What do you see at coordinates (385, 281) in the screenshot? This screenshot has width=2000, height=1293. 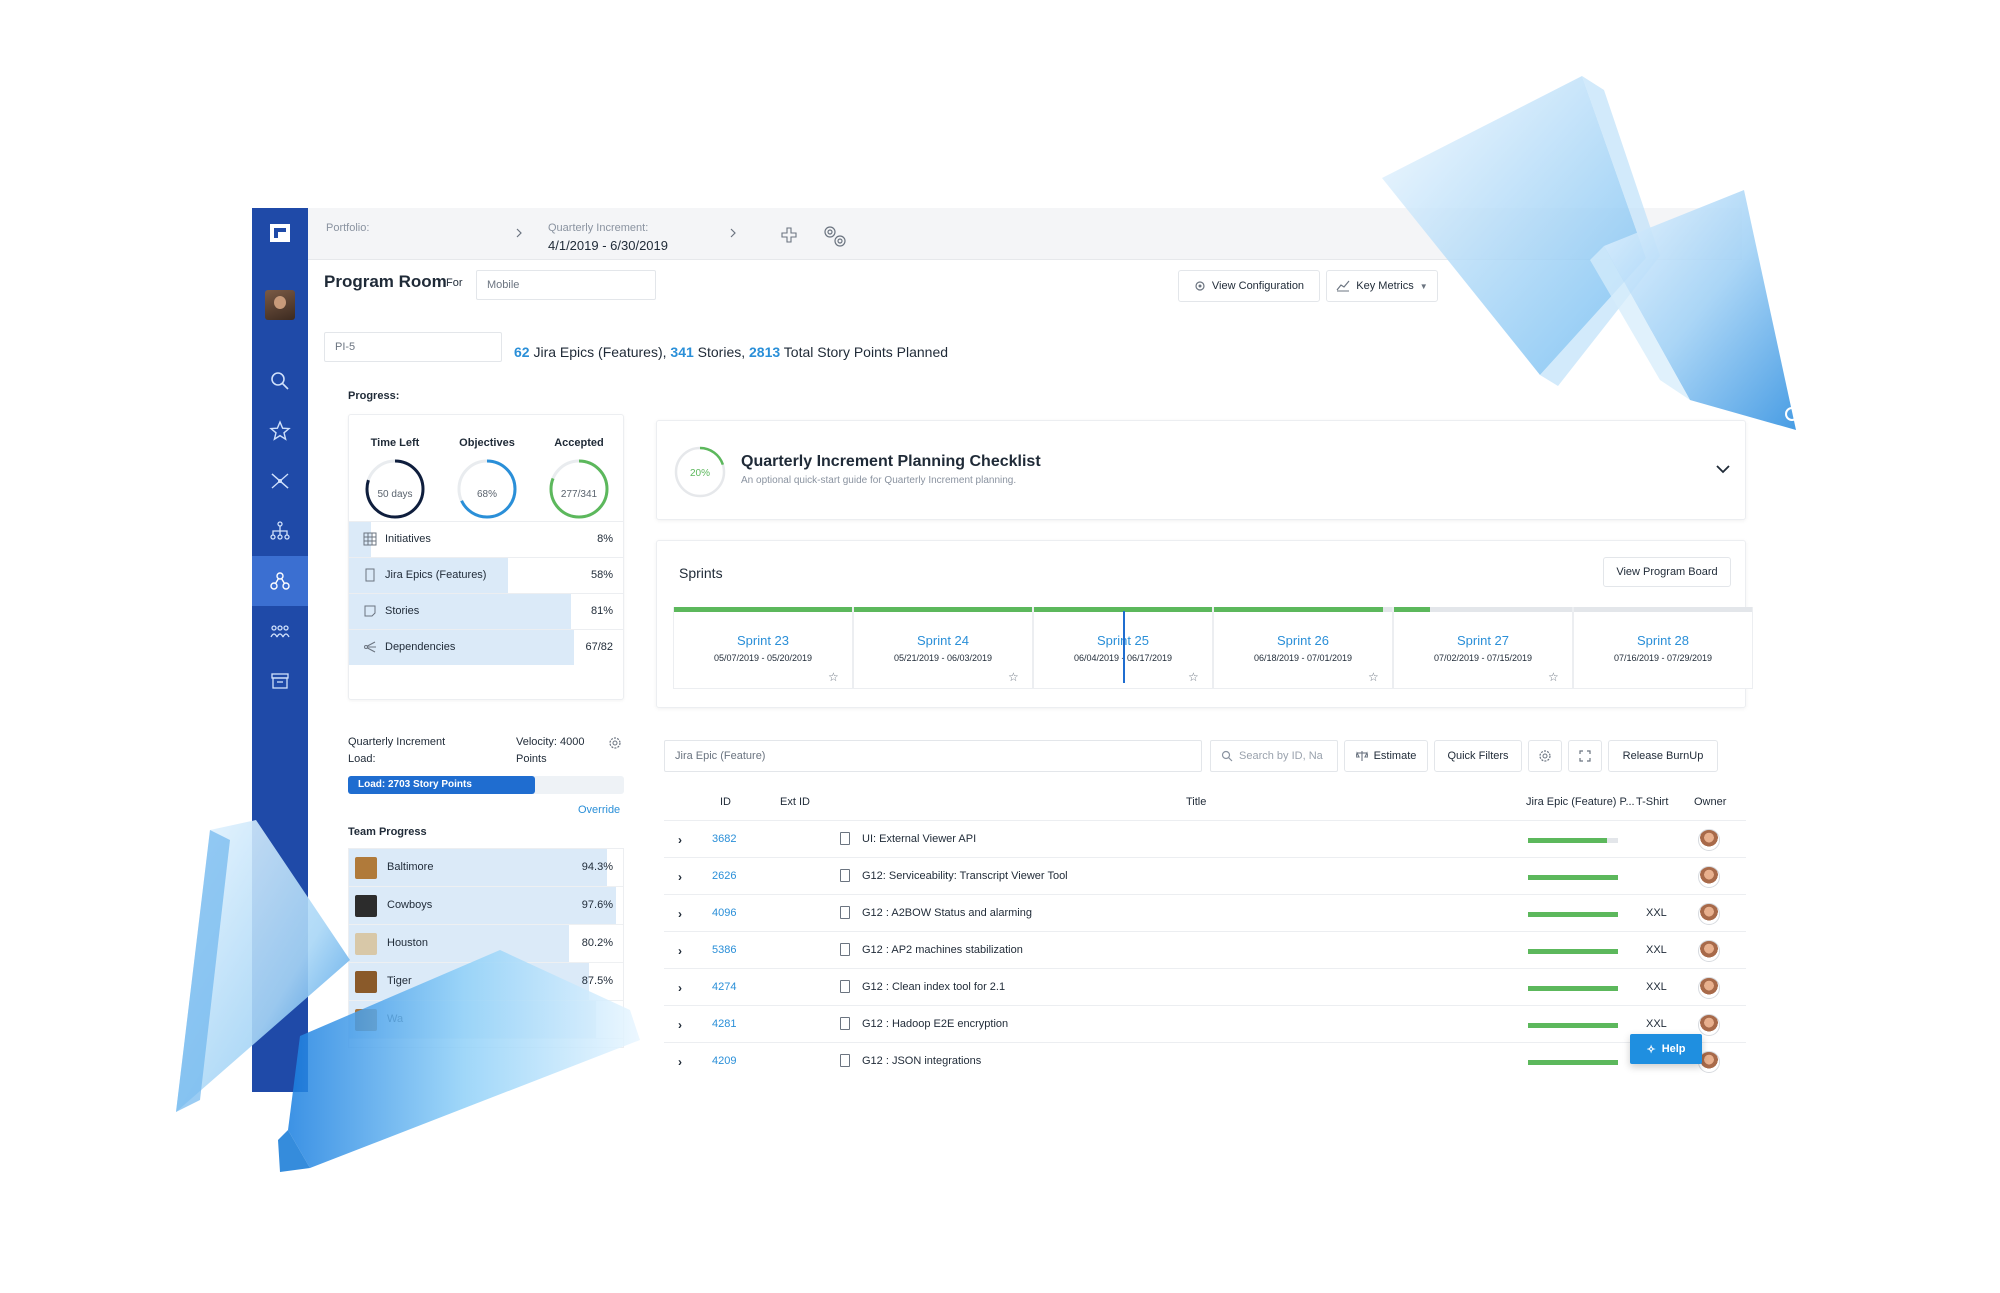 I see `page-title: Program Room` at bounding box center [385, 281].